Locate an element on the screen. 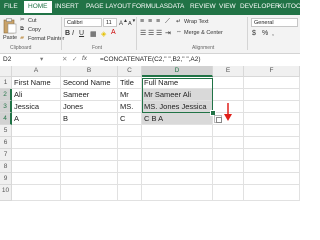 This screenshot has height=240, width=320. cell-b3: Jones is located at coordinates (89, 107).